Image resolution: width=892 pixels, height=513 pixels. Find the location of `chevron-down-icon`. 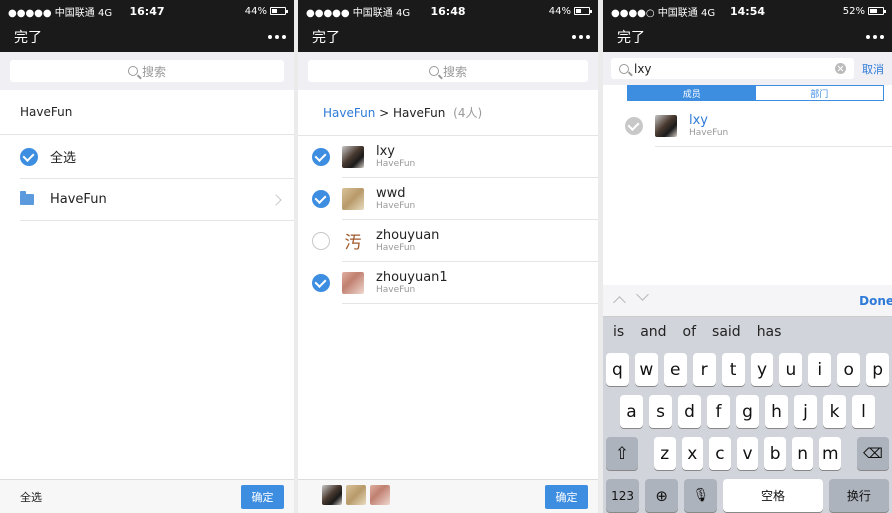

chevron-down-icon is located at coordinates (642, 294).